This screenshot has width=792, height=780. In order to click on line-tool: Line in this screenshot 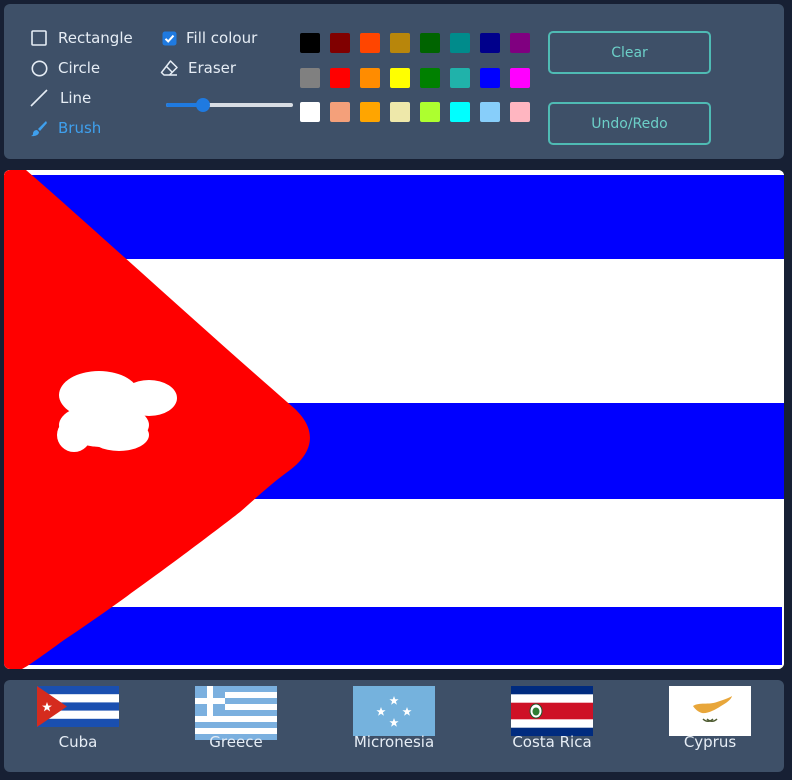, I will do `click(60, 98)`.